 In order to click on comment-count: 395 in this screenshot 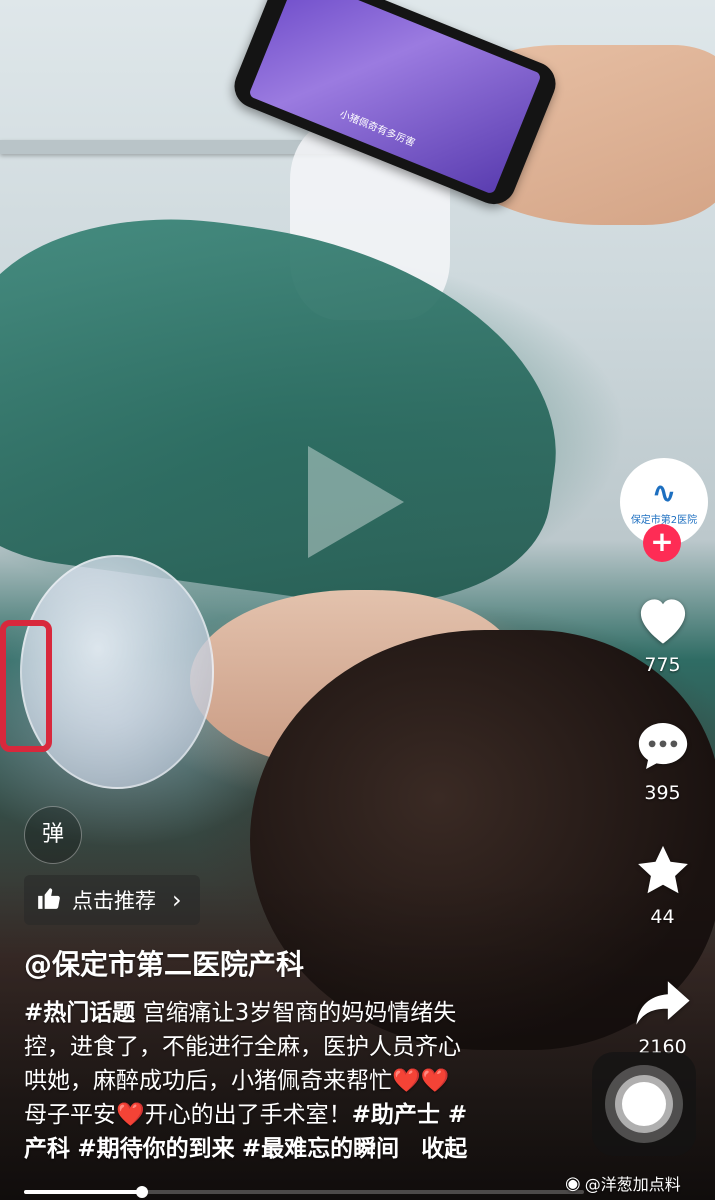, I will do `click(662, 793)`.